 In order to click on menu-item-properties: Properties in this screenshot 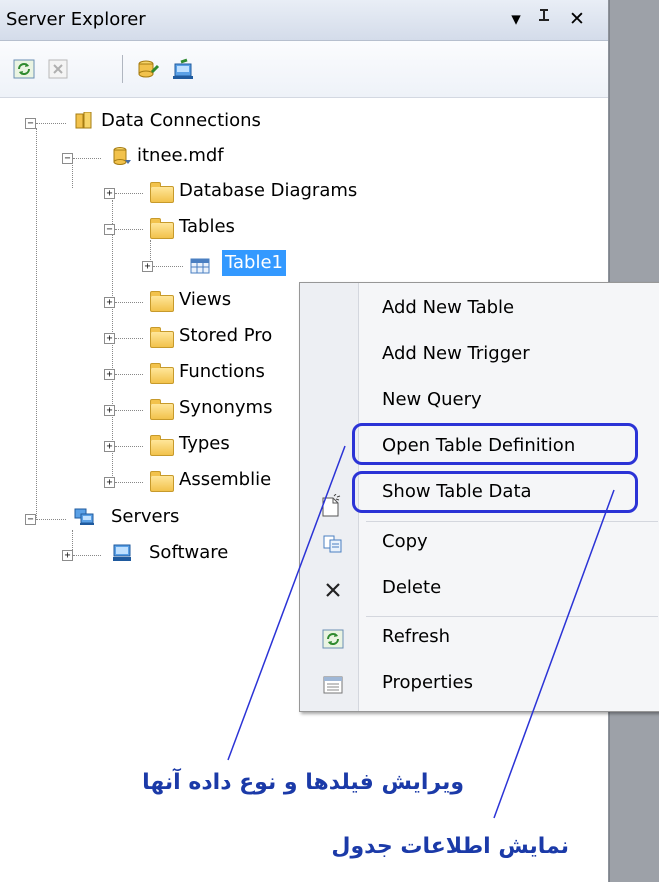, I will do `click(479, 685)`.